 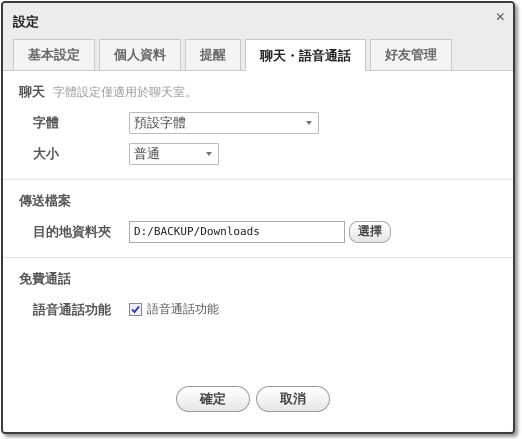 I want to click on field-label: 大小, so click(x=46, y=154).